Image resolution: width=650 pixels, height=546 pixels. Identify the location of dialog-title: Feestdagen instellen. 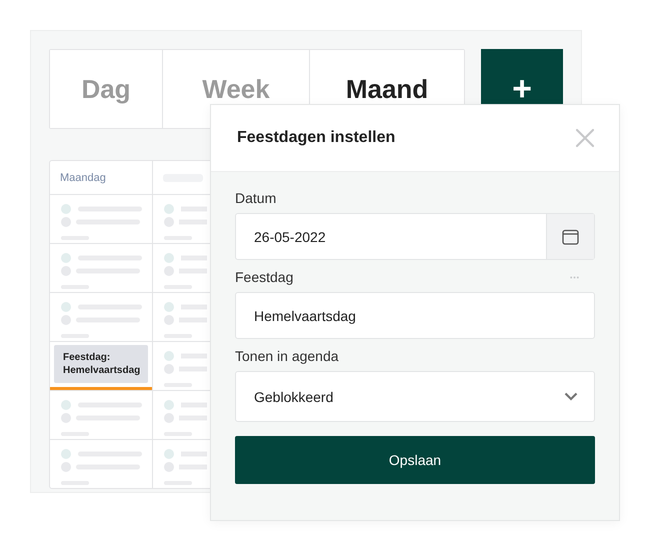
(316, 138).